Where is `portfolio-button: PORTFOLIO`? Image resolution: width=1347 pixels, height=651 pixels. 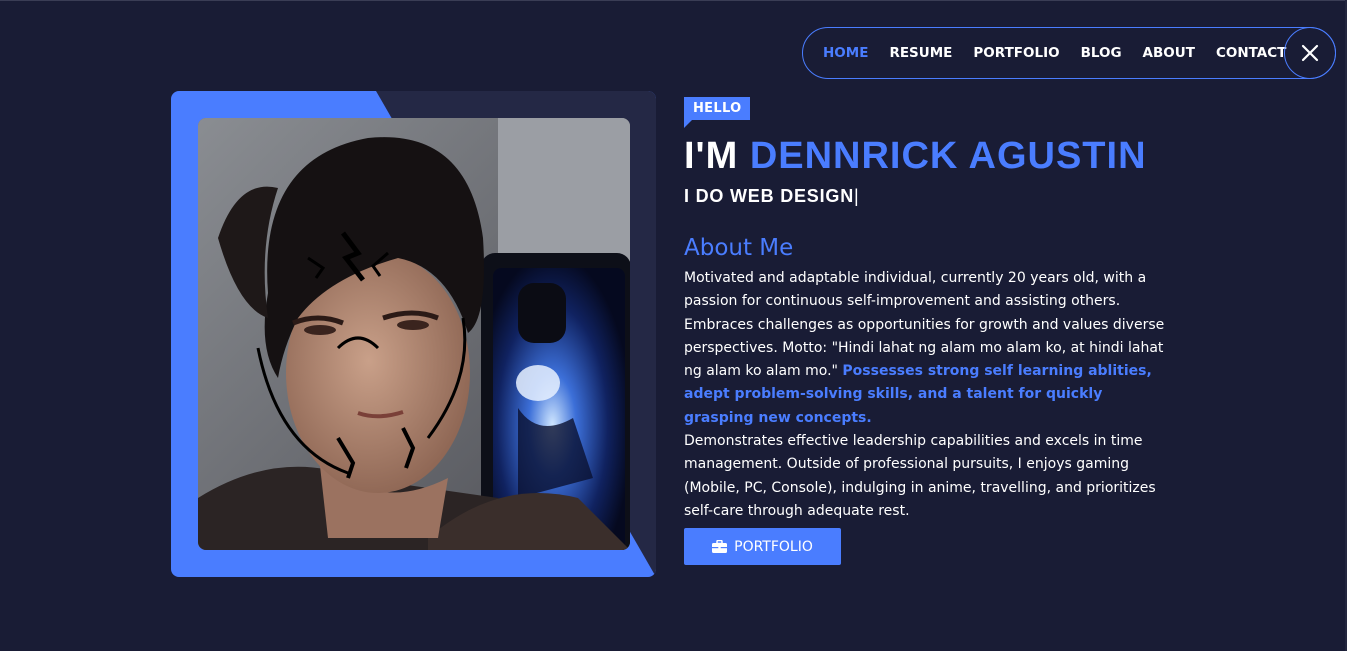 portfolio-button: PORTFOLIO is located at coordinates (762, 546).